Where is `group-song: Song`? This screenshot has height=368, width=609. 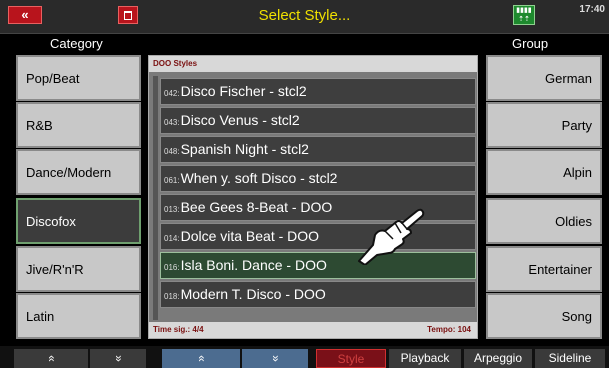 group-song: Song is located at coordinates (544, 316).